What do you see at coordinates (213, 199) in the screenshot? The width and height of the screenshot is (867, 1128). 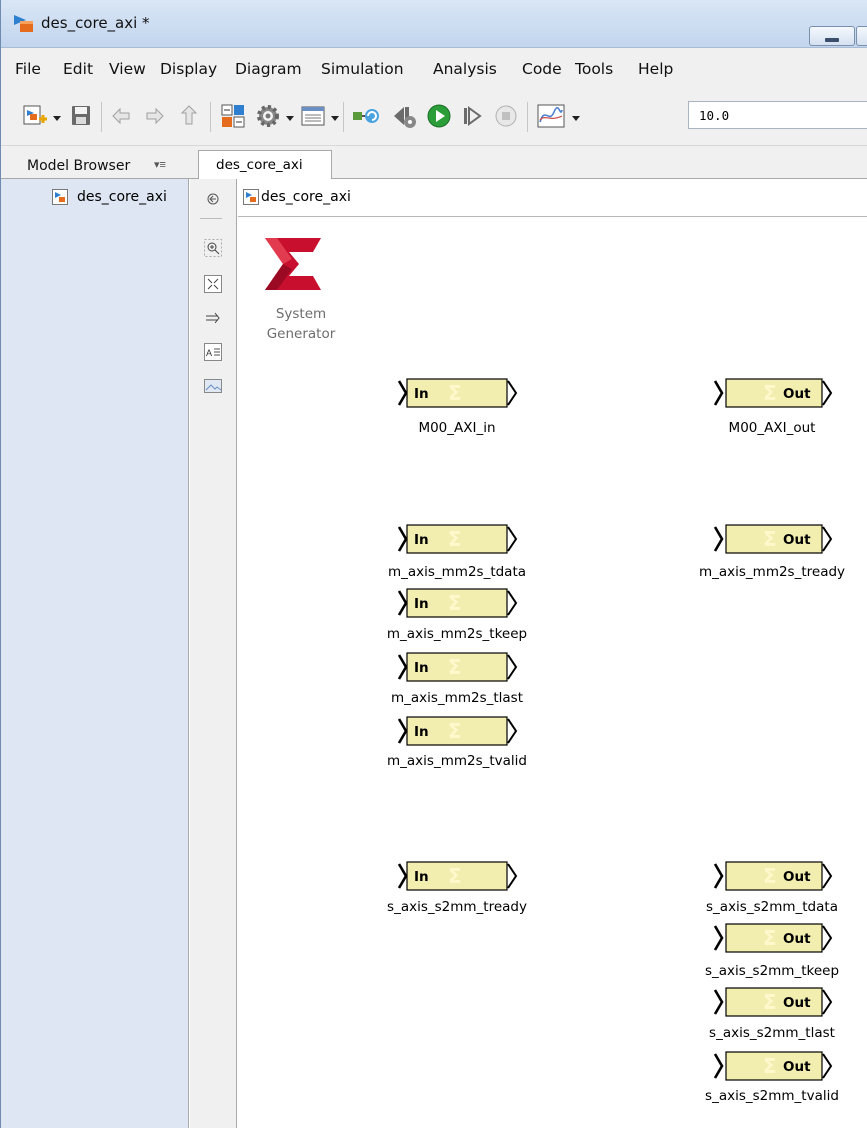 I see `hide-browser-icon` at bounding box center [213, 199].